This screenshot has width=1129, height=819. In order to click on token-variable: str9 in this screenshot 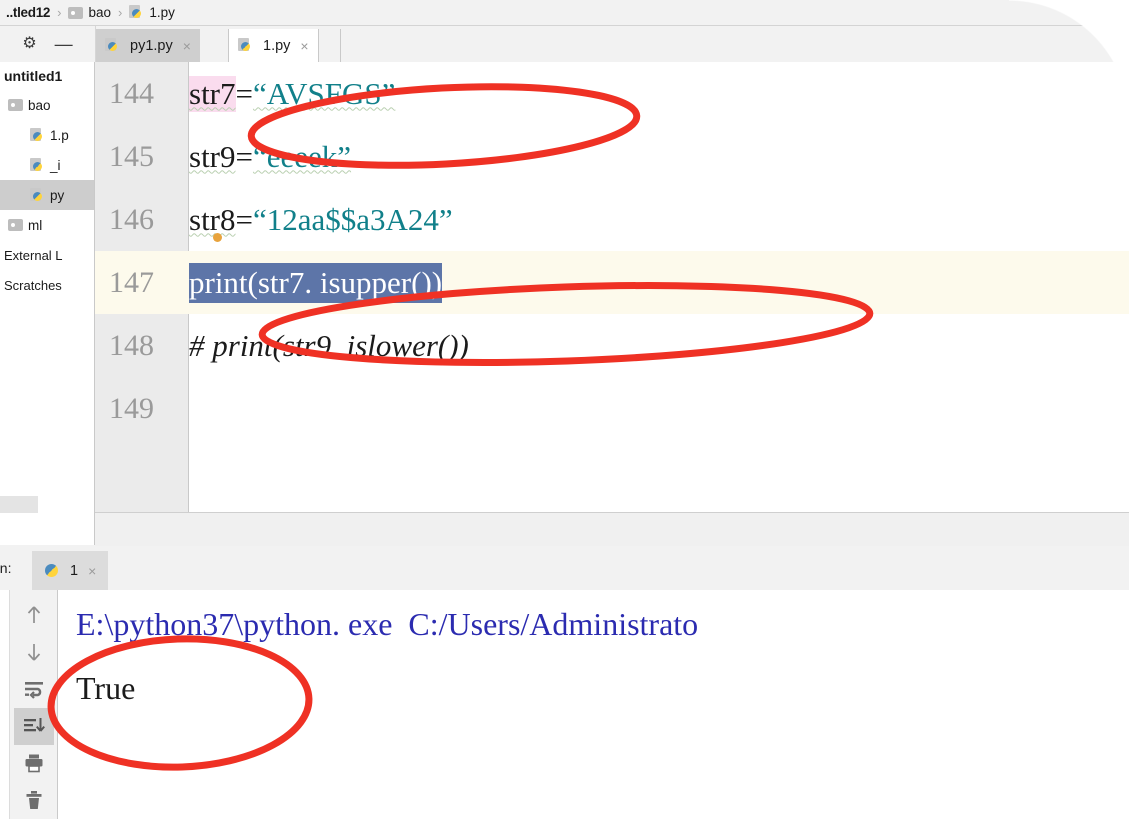, I will do `click(212, 156)`.